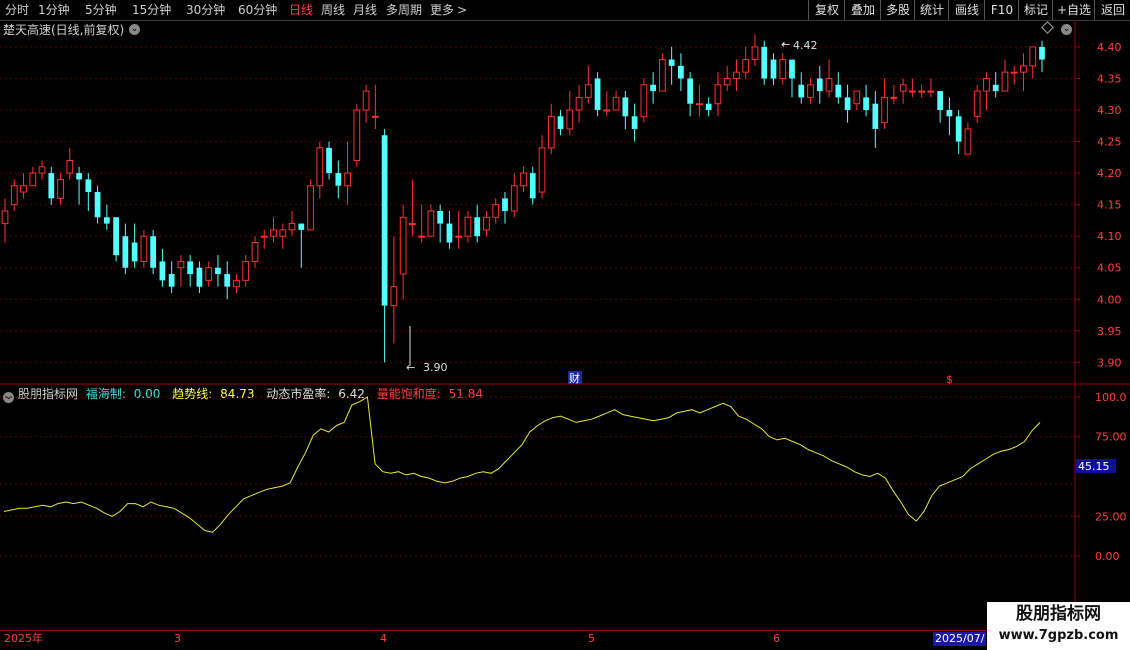  I want to click on date-label: 4, so click(383, 638).